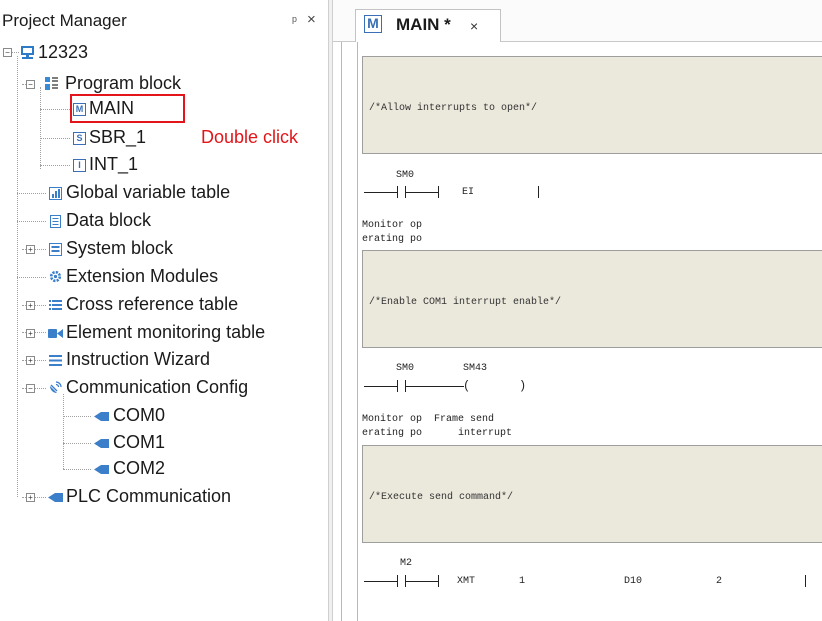 The image size is (822, 621). Describe the element at coordinates (523, 386) in the screenshot. I see `coil-close: )` at that location.